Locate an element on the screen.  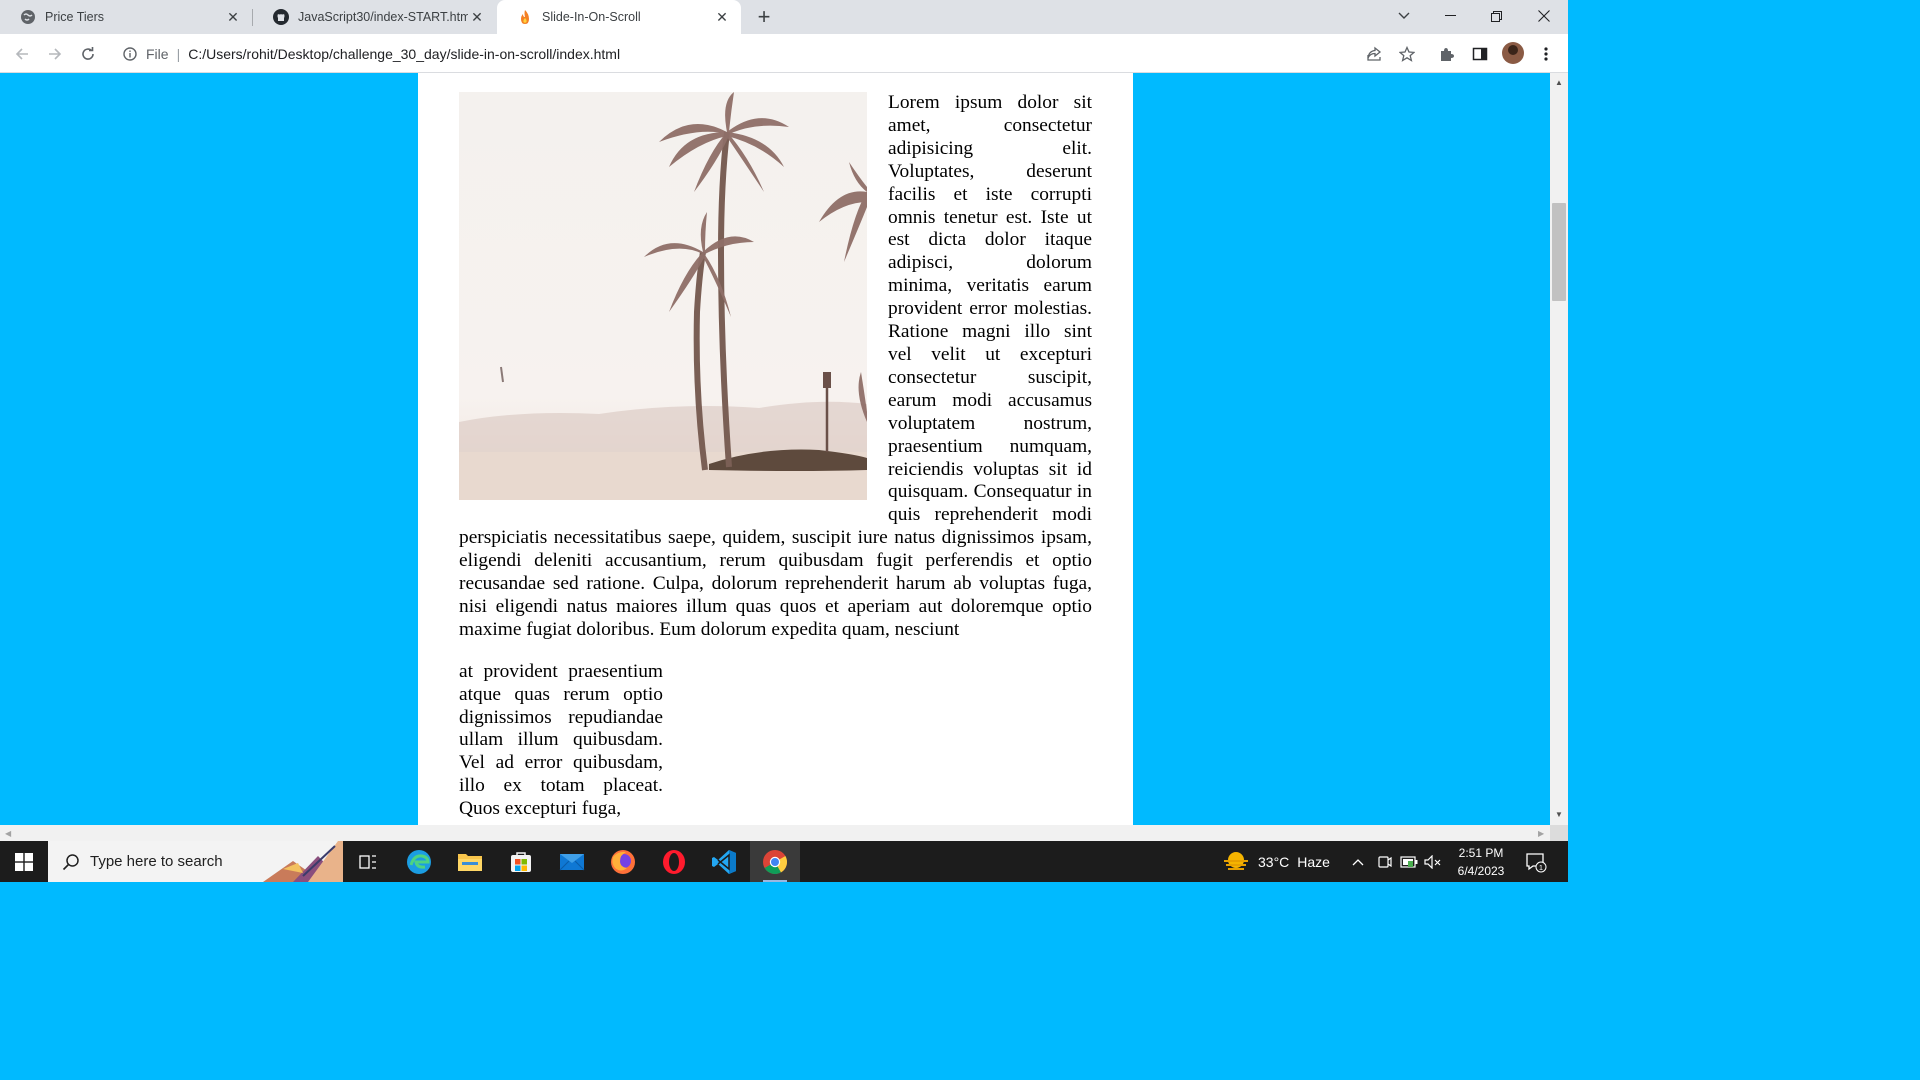
edge-icon is located at coordinates (419, 861).